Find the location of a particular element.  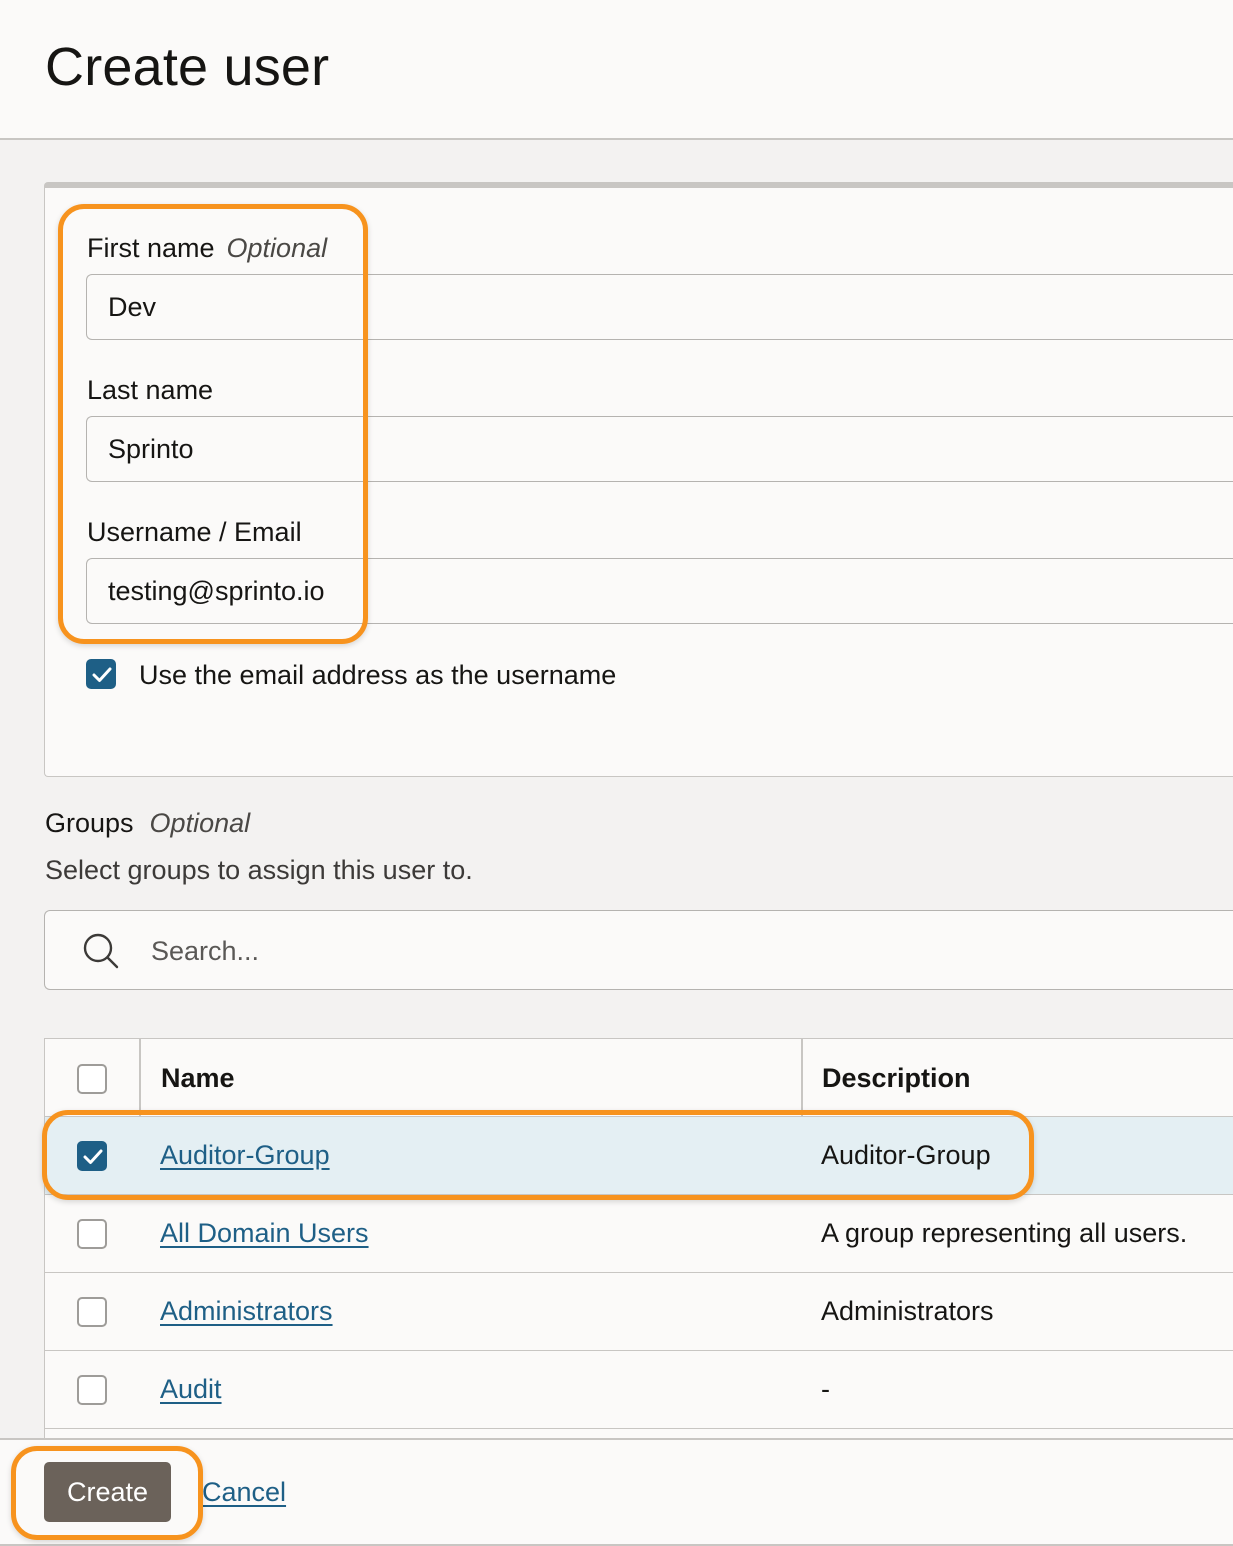

description-column-header: Description is located at coordinates (896, 1078).